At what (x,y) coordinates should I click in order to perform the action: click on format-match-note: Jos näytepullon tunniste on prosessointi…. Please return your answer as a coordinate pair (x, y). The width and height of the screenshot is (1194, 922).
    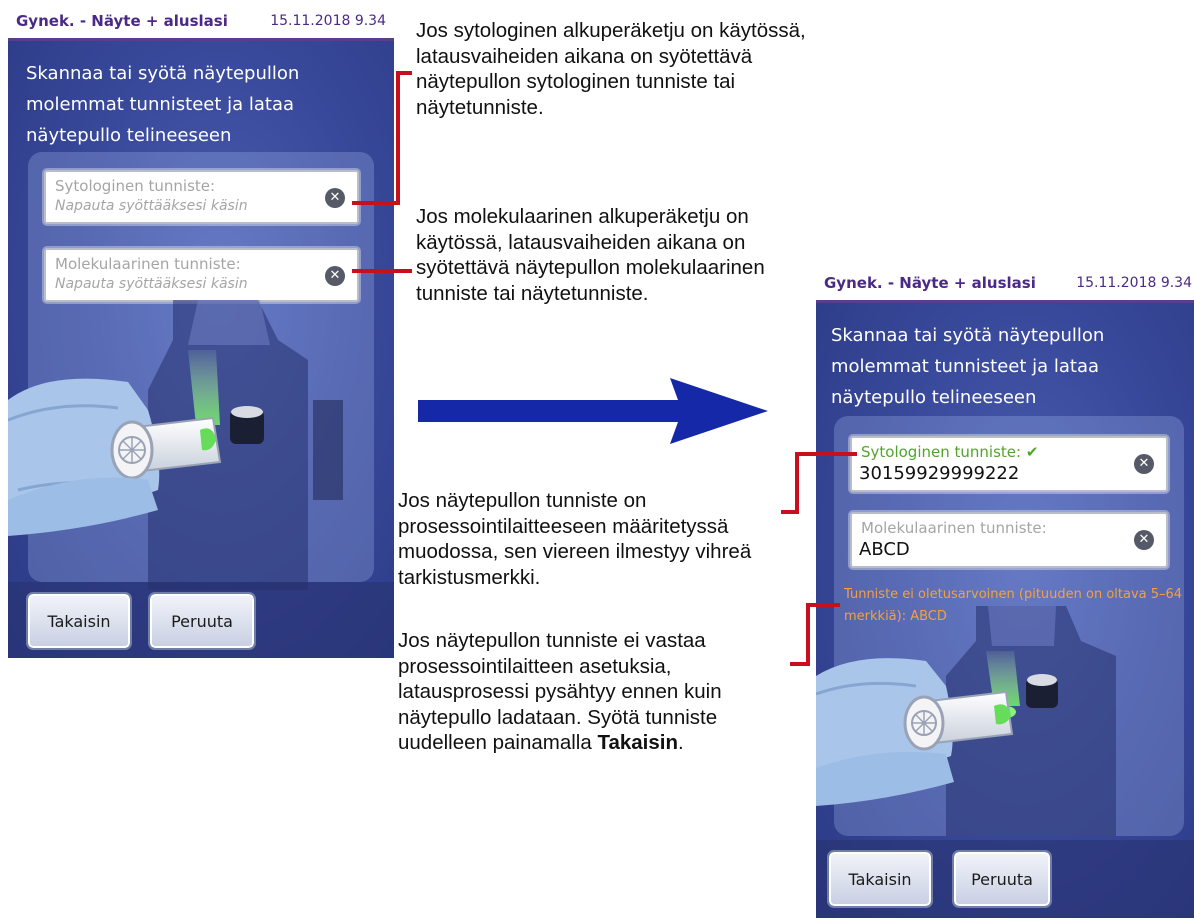
    Looking at the image, I should click on (575, 539).